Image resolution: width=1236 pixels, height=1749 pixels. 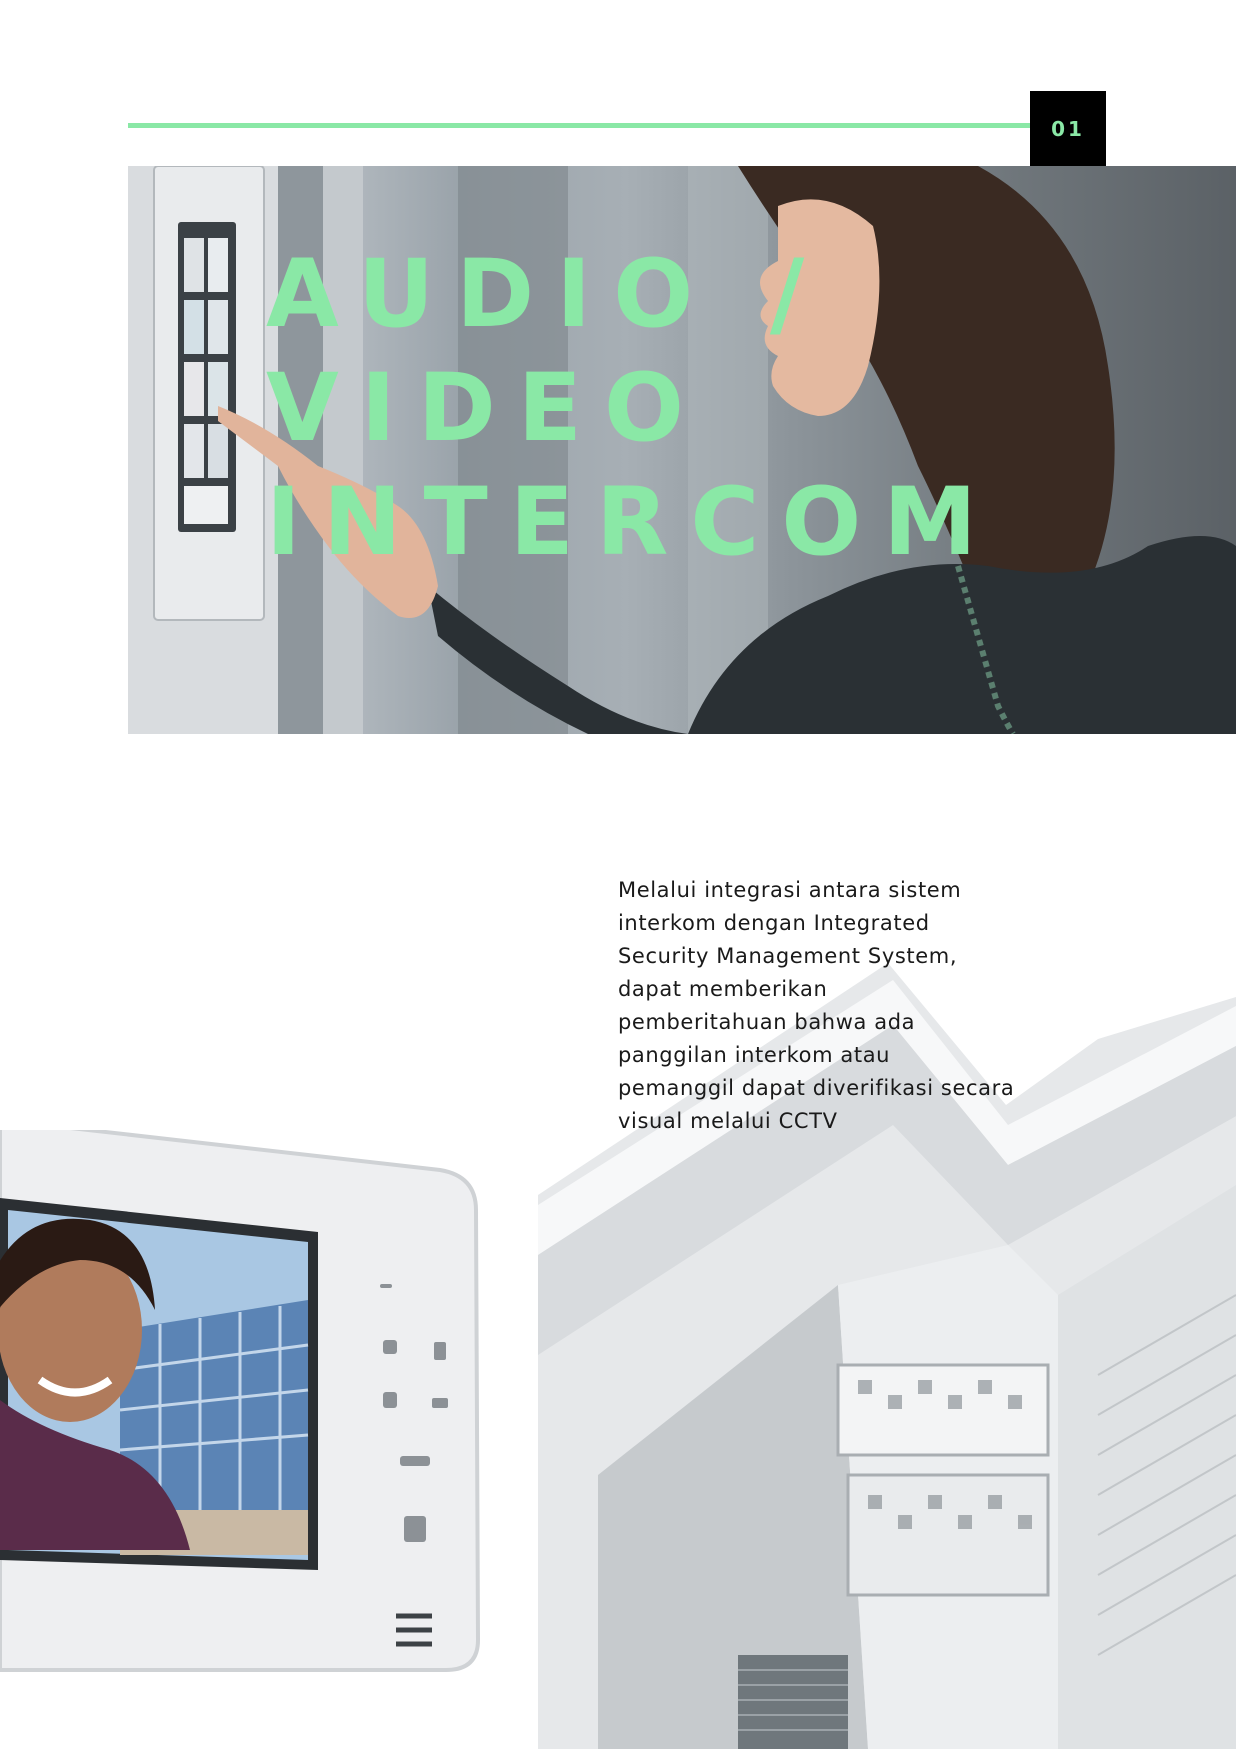 What do you see at coordinates (754, 1055) in the screenshot?
I see `paragraph-line: panggilan interkom atau` at bounding box center [754, 1055].